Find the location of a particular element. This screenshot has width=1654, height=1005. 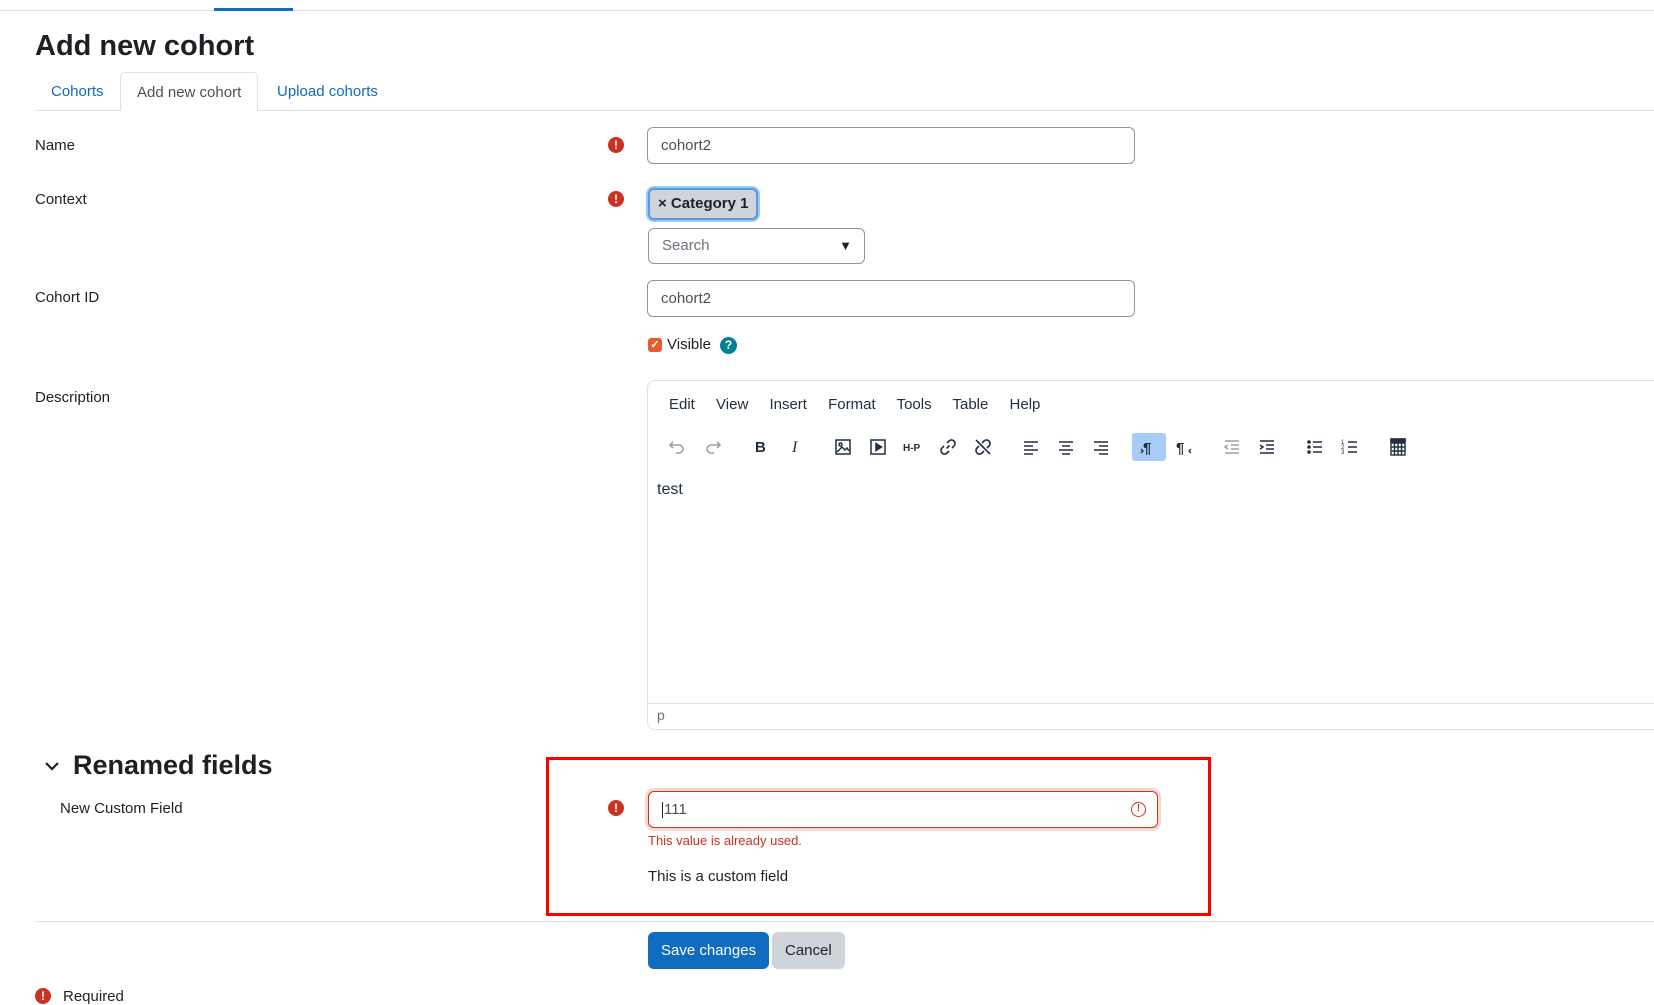

bullet-list-icon is located at coordinates (1315, 447).